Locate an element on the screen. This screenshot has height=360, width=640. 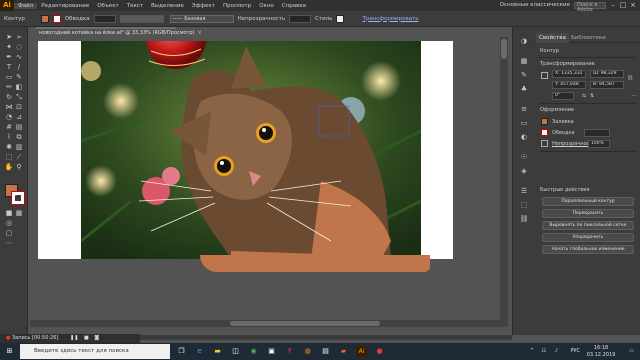
pencil-tool-icon: ✏ is located at coordinates (9, 87).